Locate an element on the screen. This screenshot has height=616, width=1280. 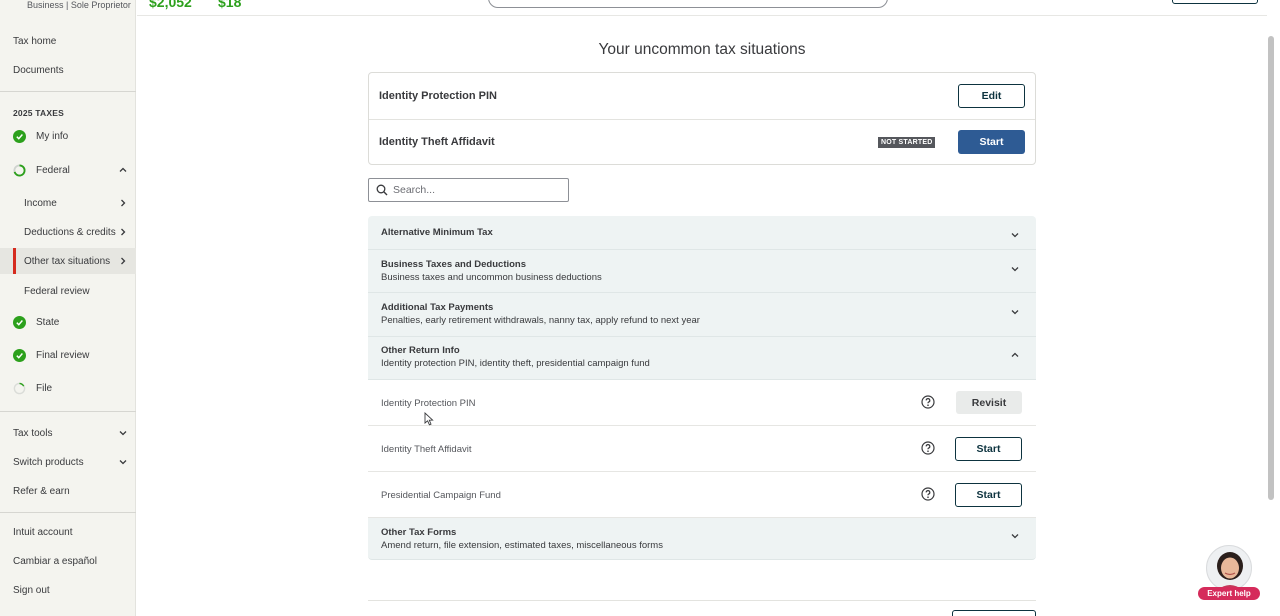
sidebar-section-label: 2025 TAXES is located at coordinates (38, 113).